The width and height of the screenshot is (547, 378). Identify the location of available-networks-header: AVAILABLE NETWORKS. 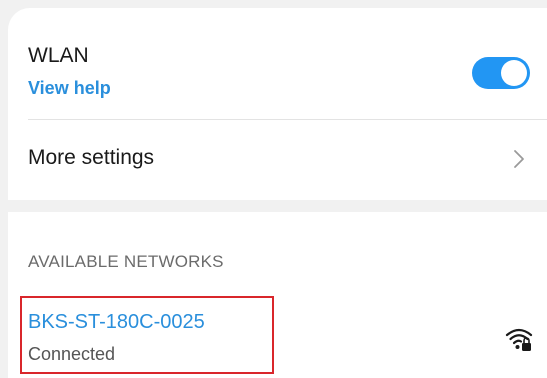
(126, 261).